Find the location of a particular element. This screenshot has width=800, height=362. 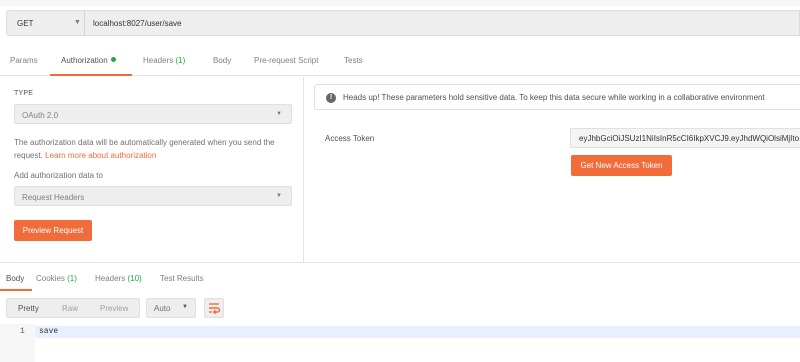

format-select: Auto ▼ is located at coordinates (171, 308).